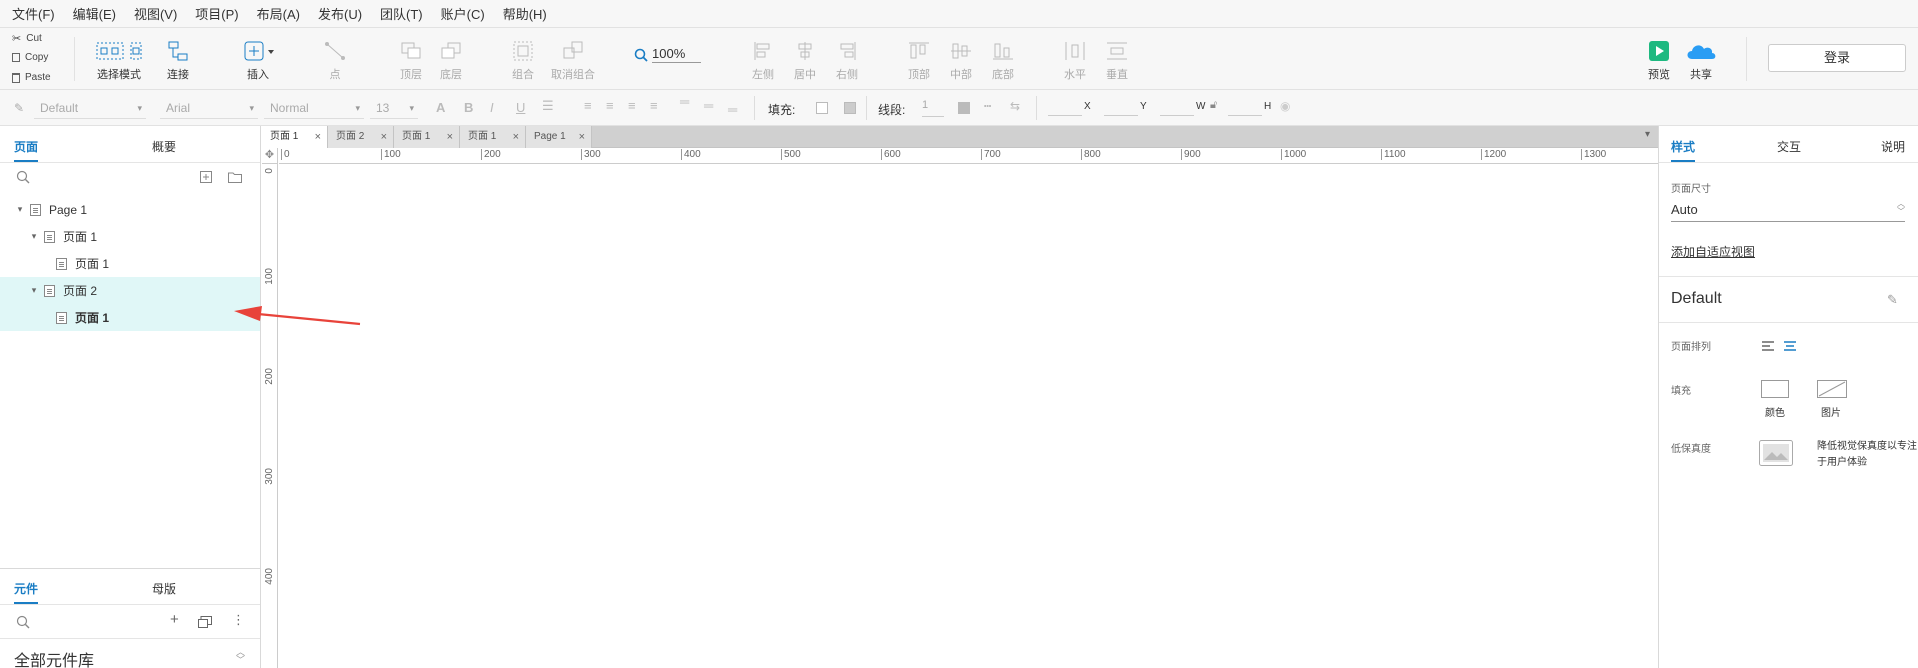 The image size is (1918, 668). I want to click on tabs-overflow-chevron-icon: ▾, so click(1647, 134).